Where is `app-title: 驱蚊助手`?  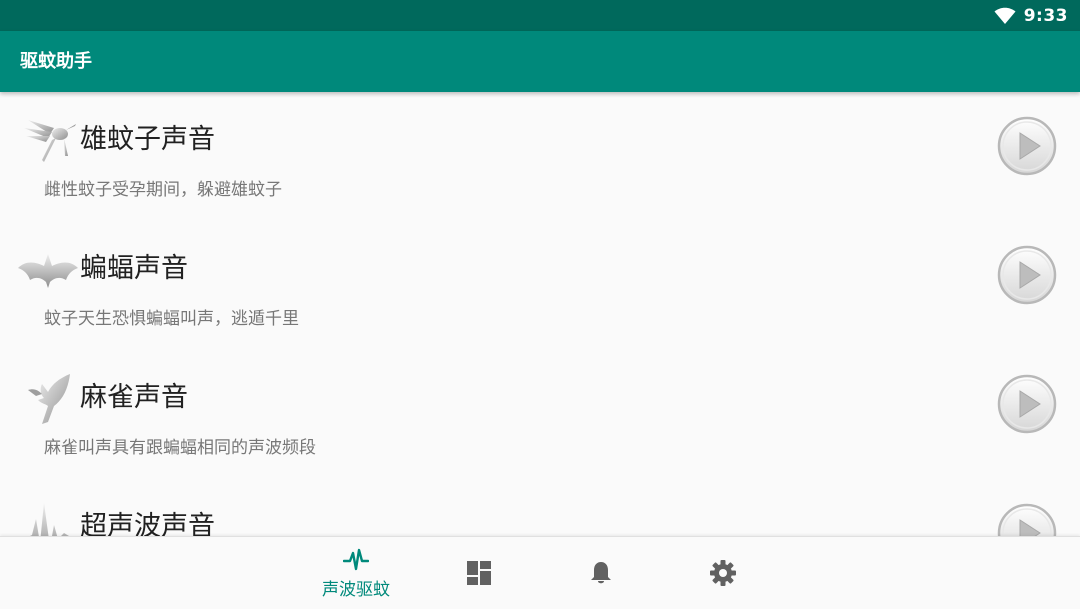 app-title: 驱蚊助手 is located at coordinates (56, 61).